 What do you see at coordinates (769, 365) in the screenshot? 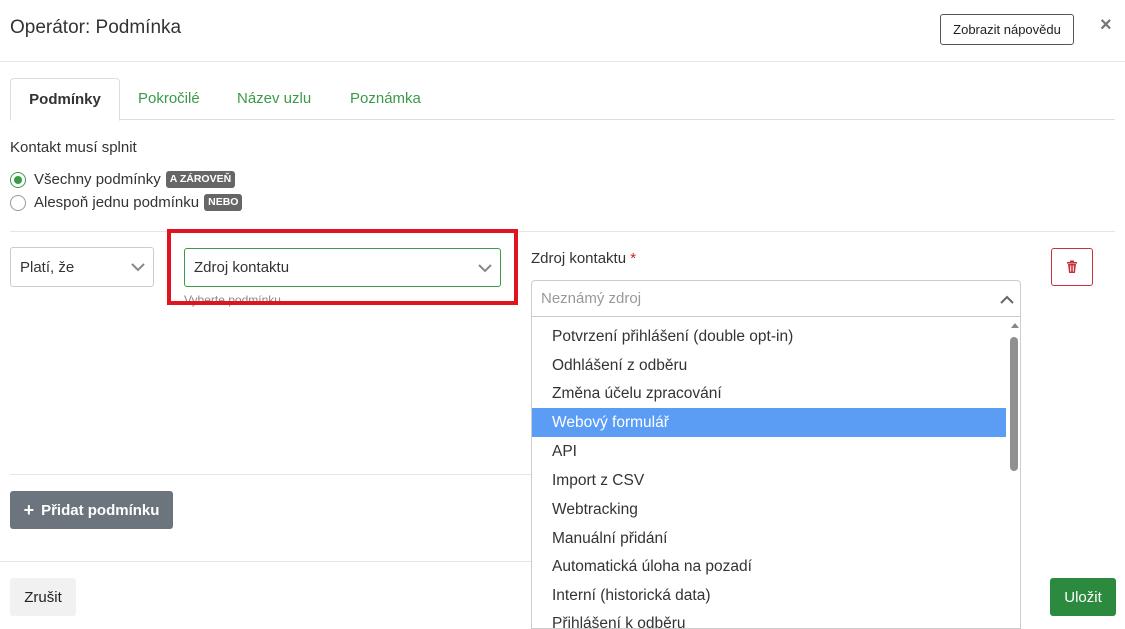
I see `list-item: Odhlášení z odběru` at bounding box center [769, 365].